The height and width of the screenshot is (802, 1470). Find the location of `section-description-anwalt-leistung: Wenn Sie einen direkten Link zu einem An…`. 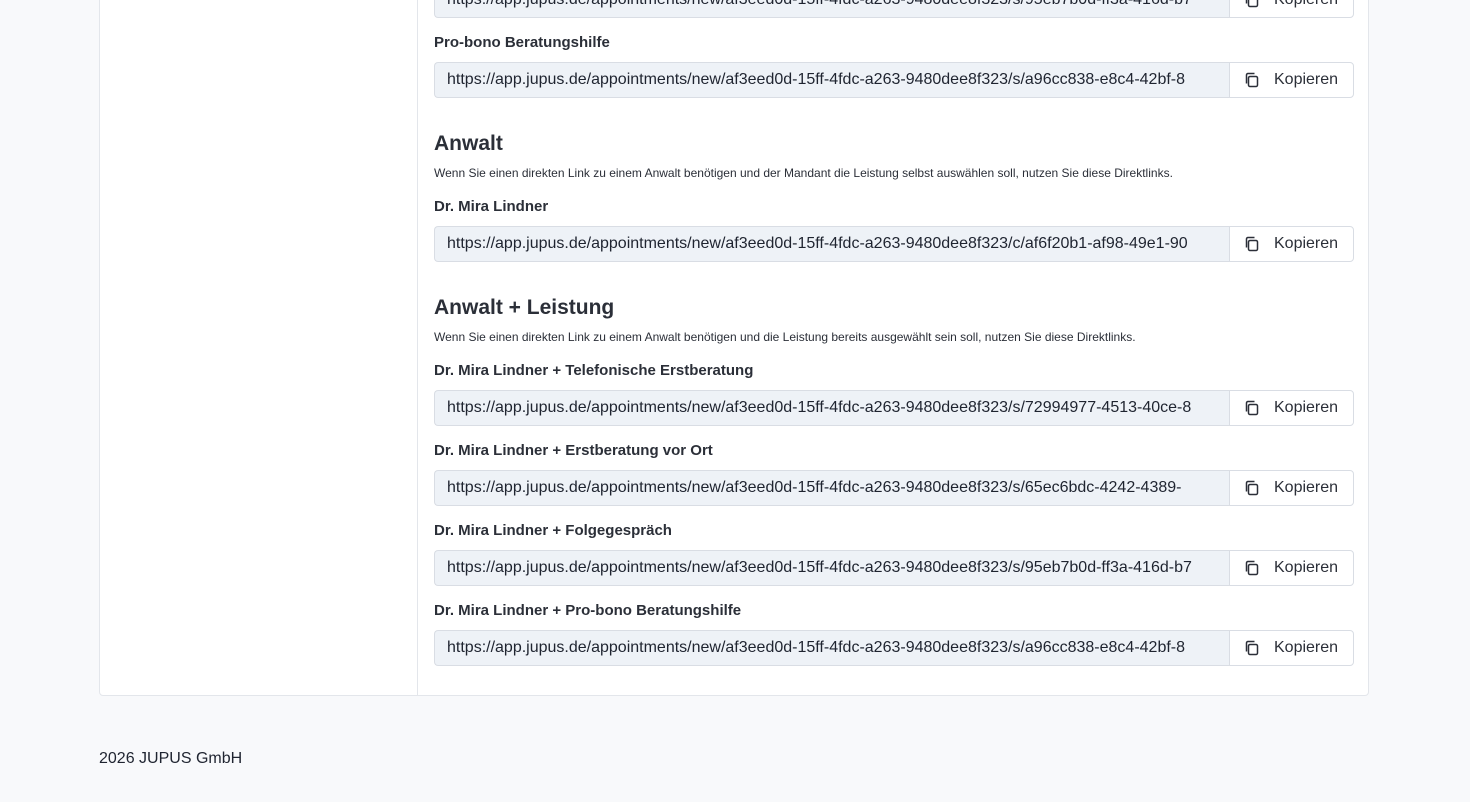

section-description-anwalt-leistung: Wenn Sie einen direkten Link zu einem An… is located at coordinates (785, 337).